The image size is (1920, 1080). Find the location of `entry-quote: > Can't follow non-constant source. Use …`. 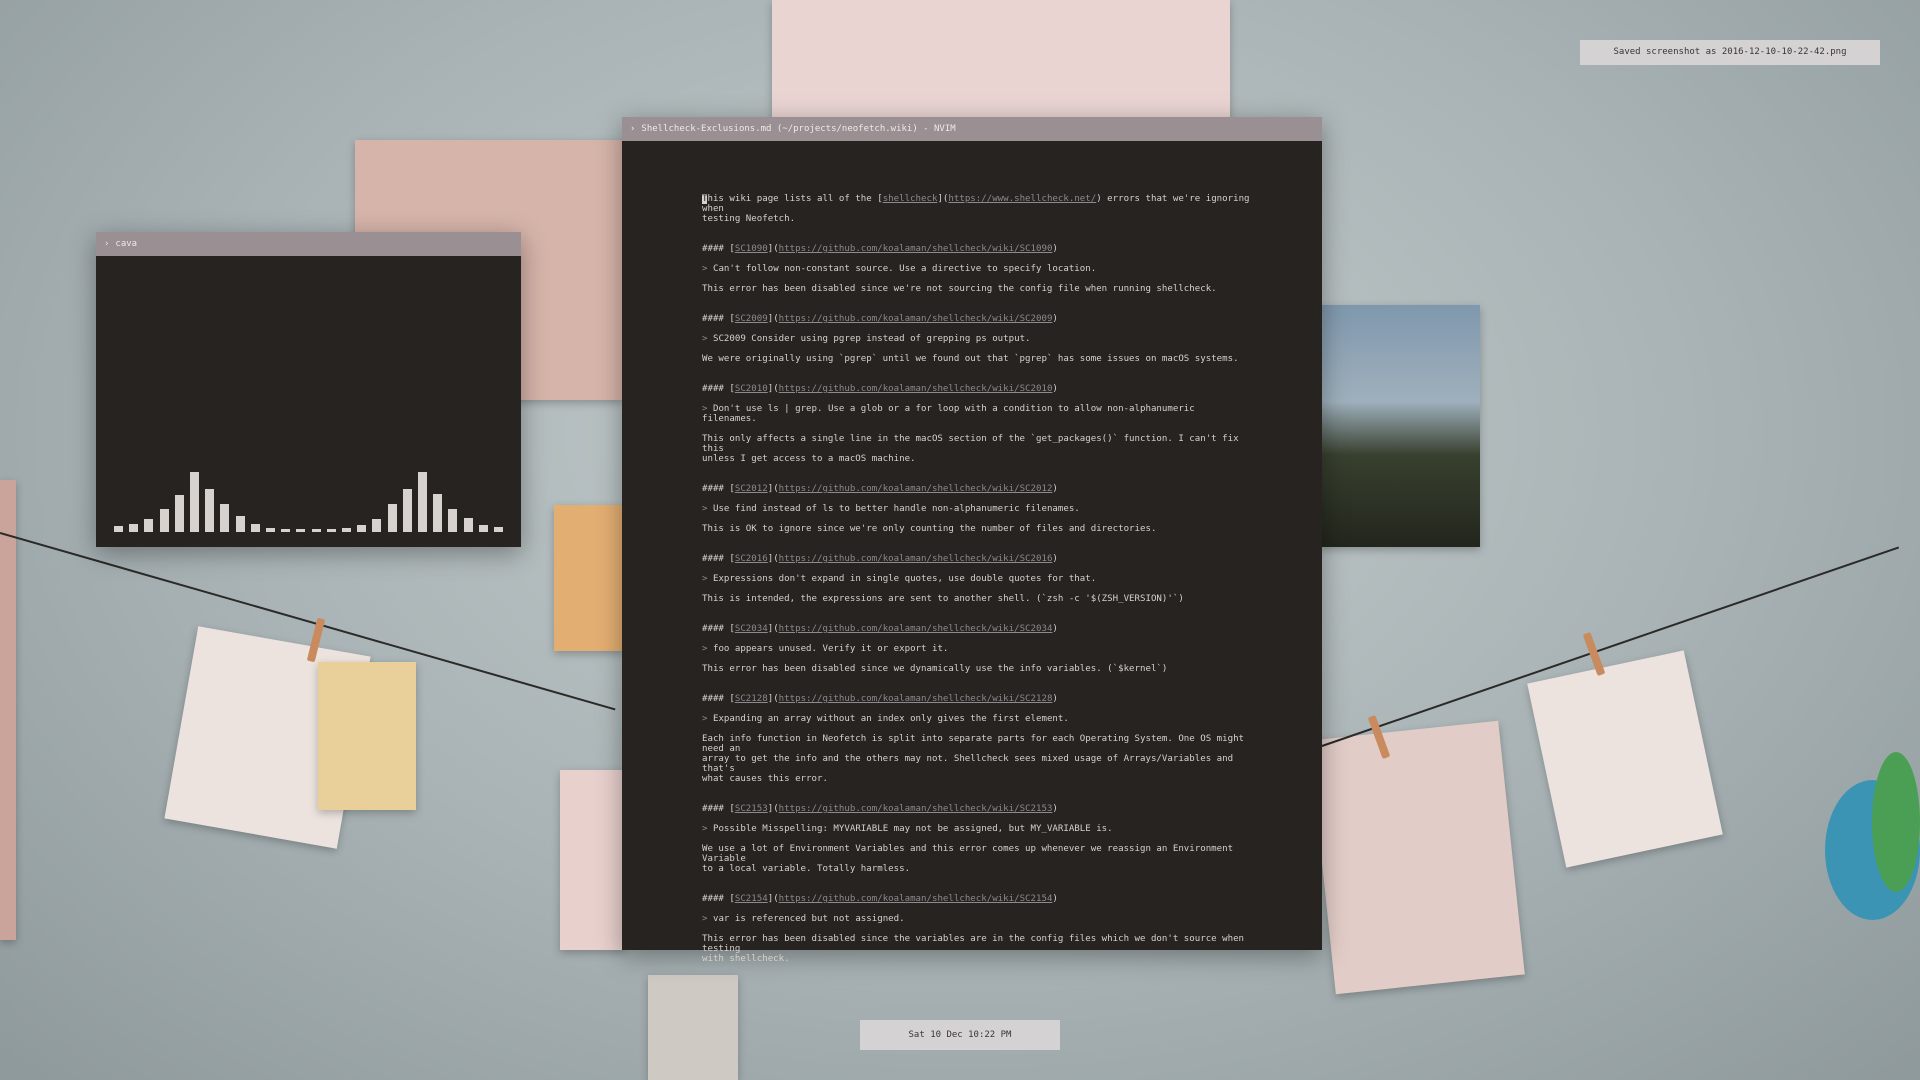

entry-quote: > Can't follow non-constant source. Use … is located at coordinates (899, 269).